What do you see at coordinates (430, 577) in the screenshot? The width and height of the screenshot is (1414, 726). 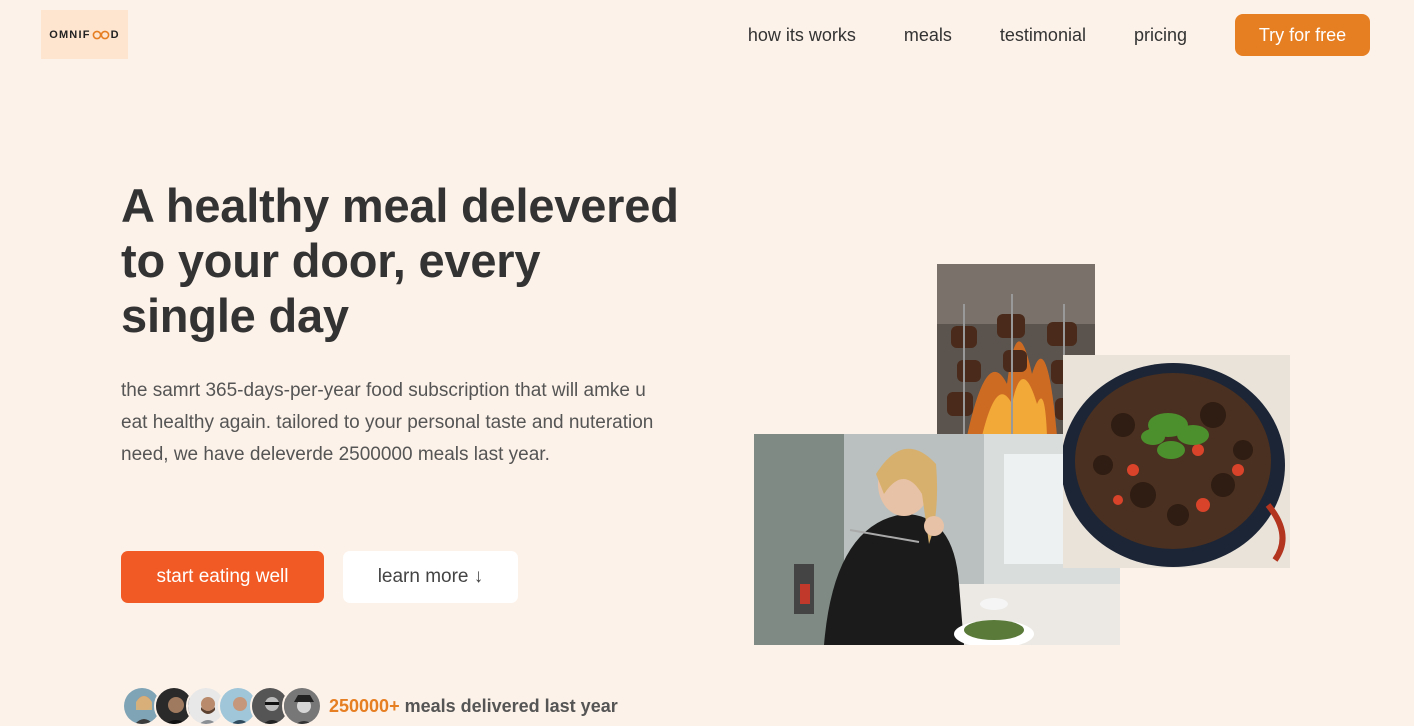 I see `learn-more-button: learn more ↓` at bounding box center [430, 577].